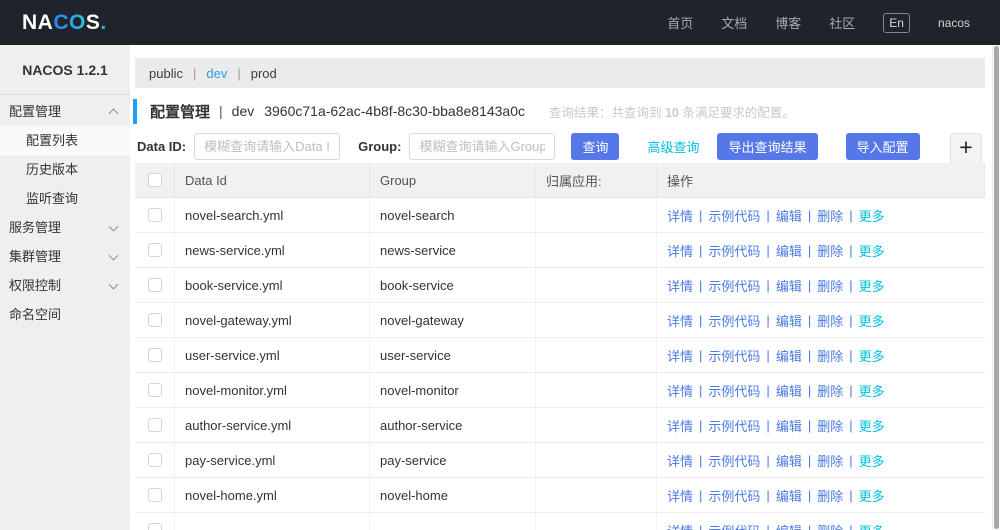 This screenshot has width=1000, height=530. I want to click on username: nacos, so click(954, 23).